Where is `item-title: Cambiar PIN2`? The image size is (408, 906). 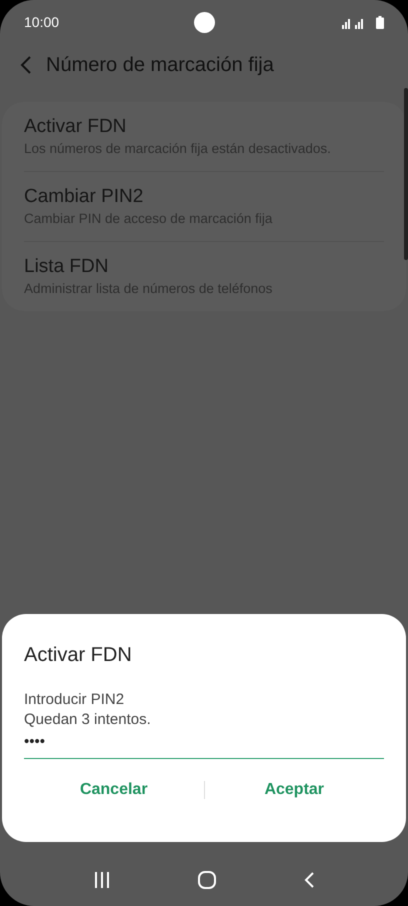 item-title: Cambiar PIN2 is located at coordinates (204, 197).